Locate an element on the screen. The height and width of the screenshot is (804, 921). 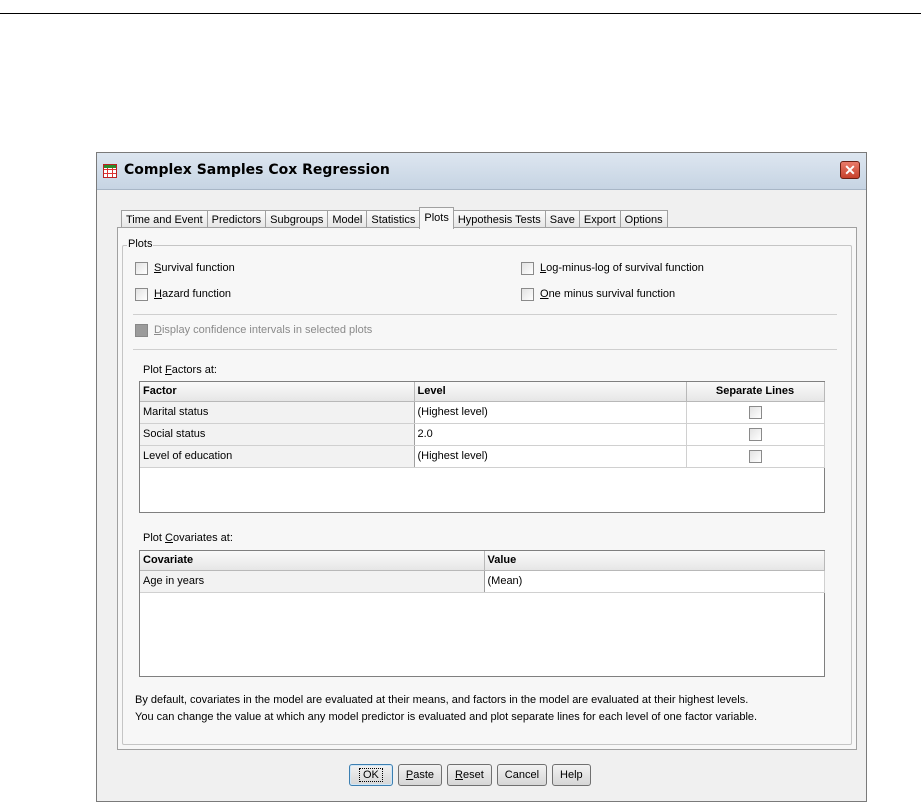
hazard-function-checkbox is located at coordinates (141, 294).